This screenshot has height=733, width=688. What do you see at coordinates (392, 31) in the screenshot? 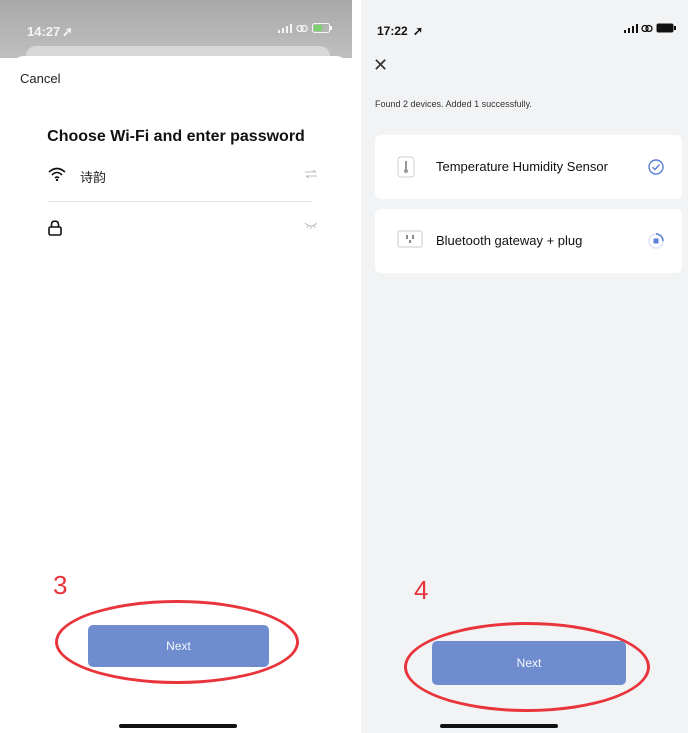
I see `status-time: 17:22` at bounding box center [392, 31].